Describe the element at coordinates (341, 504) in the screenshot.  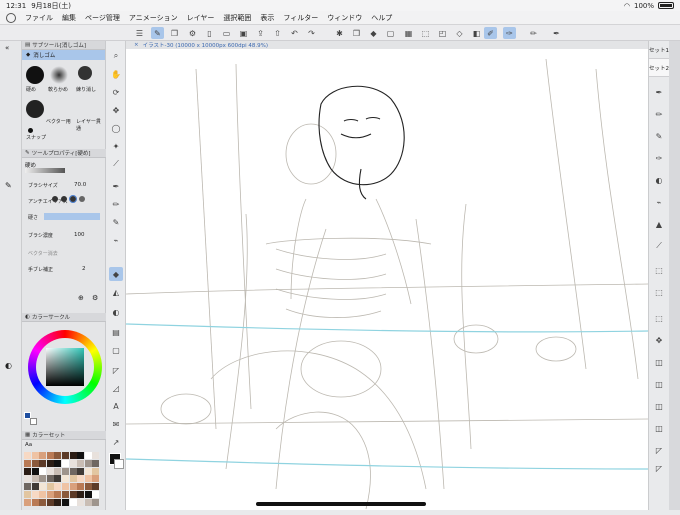
I see `home-indicator` at that location.